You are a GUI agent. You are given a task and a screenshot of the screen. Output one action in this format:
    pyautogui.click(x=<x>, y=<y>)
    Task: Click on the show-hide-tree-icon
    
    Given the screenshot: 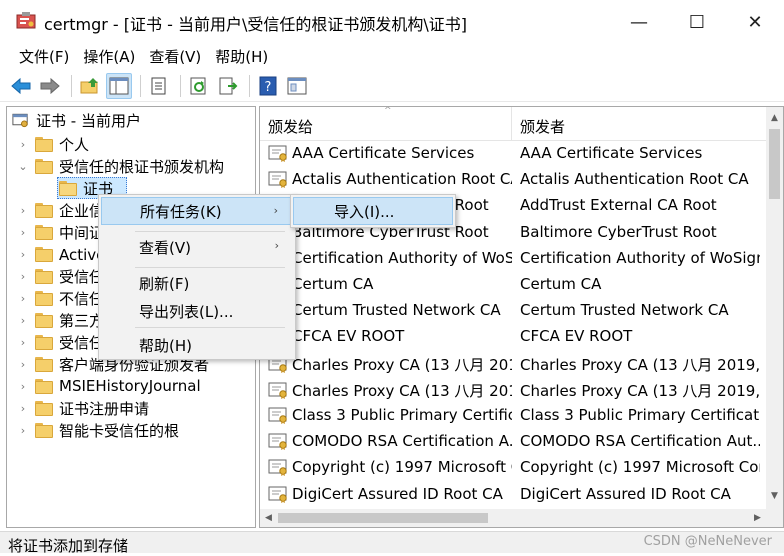 What is the action you would take?
    pyautogui.click(x=119, y=85)
    